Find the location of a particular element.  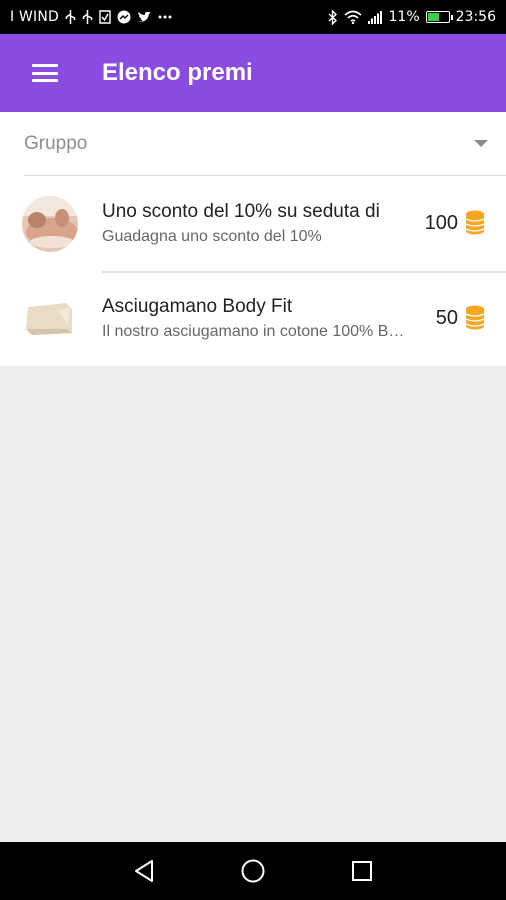

group-dropdown: Gruppo is located at coordinates (265, 144).